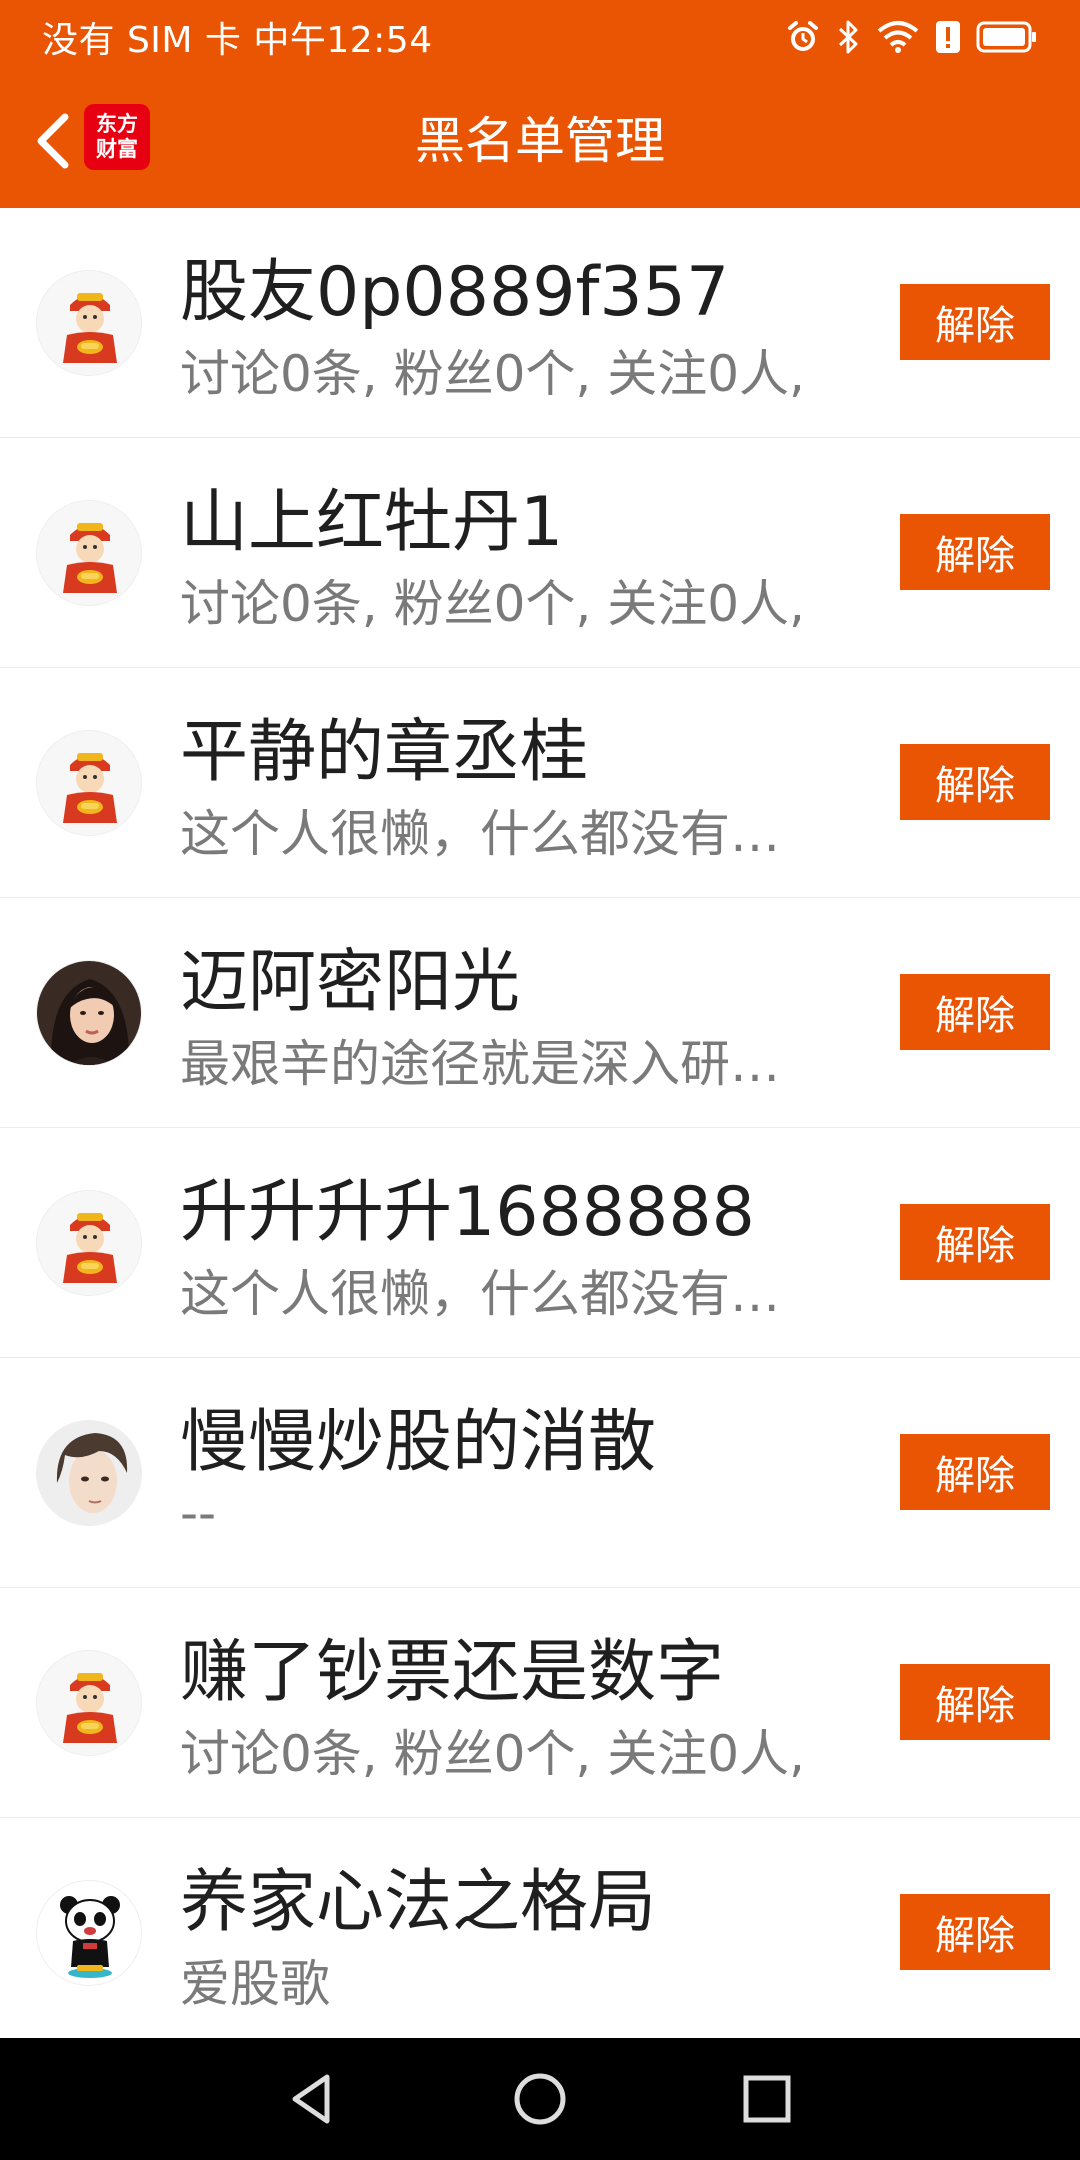  Describe the element at coordinates (89, 1013) in the screenshot. I see `woman-photo-avatar` at that location.